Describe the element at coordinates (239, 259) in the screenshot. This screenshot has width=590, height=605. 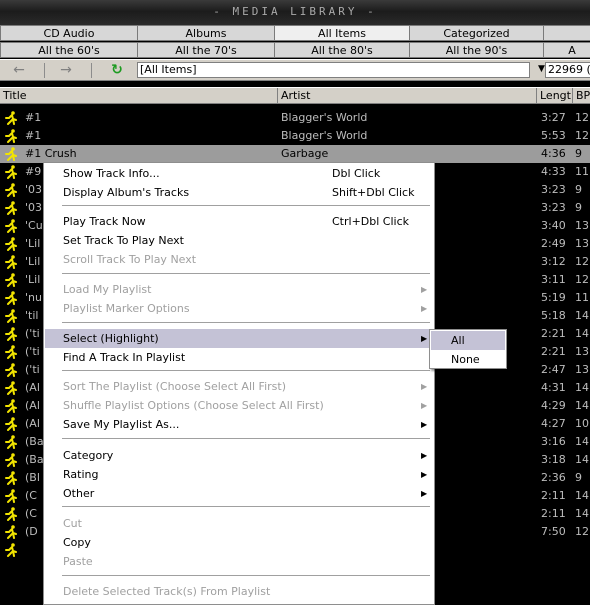
I see `menu-item-scroll-track-to-play-next: Scroll Track To Play Next` at that location.